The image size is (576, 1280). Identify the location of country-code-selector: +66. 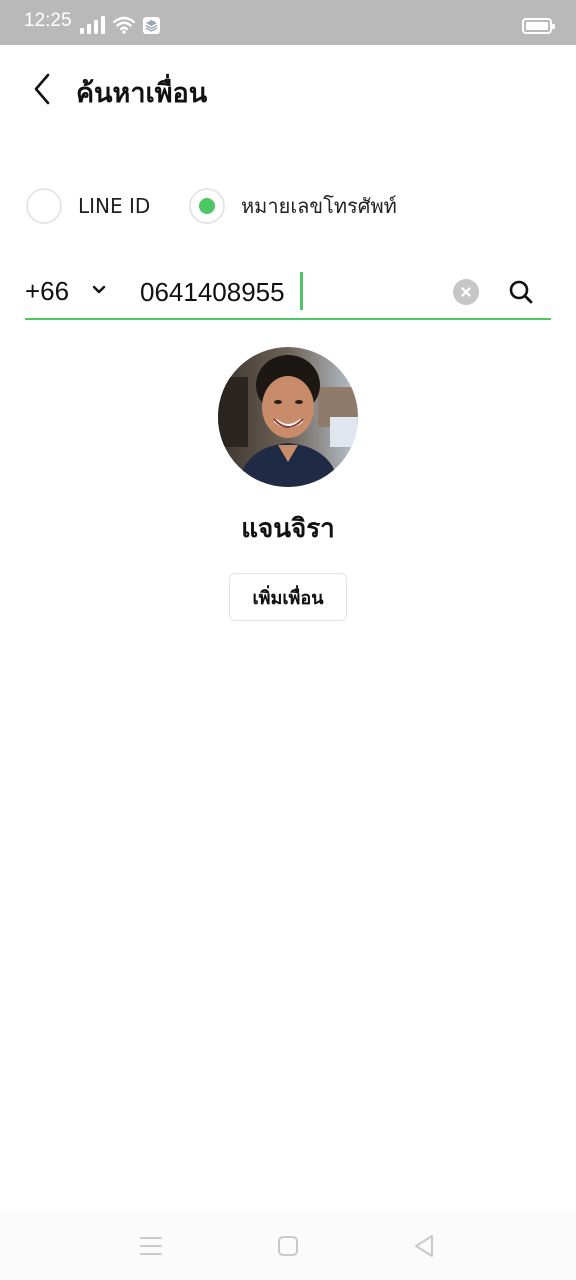
(47, 291).